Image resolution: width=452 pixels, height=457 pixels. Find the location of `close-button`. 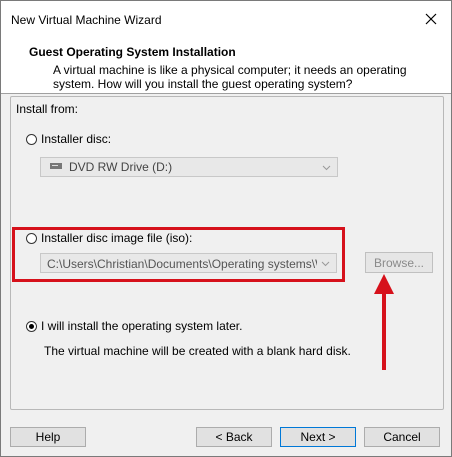

close-button is located at coordinates (431, 19).